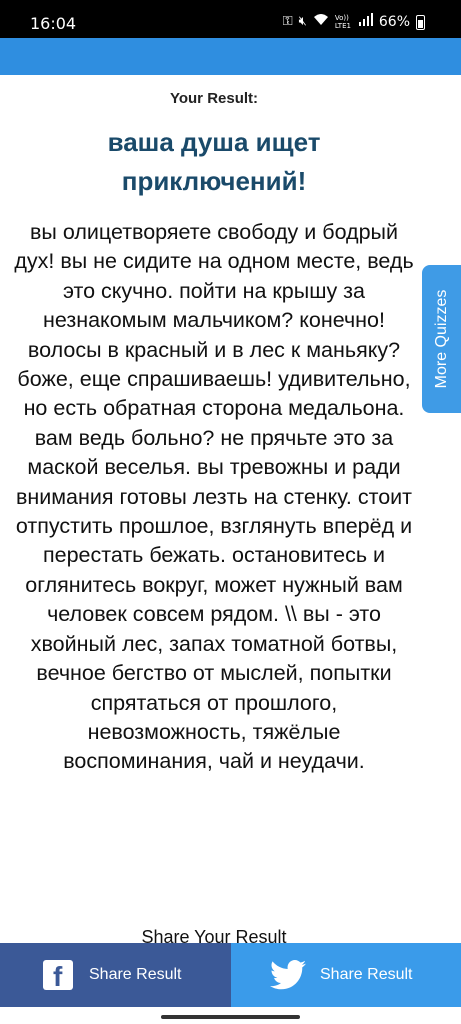 The height and width of the screenshot is (1024, 461). Describe the element at coordinates (302, 21) in the screenshot. I see `mute-icon: 🔇︎` at that location.